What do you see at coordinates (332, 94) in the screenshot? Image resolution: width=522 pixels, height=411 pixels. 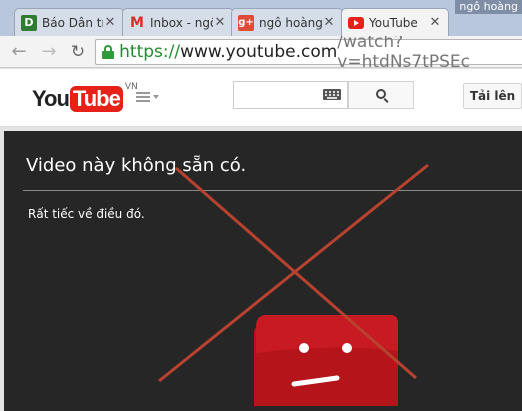 I see `keyboard-icon` at bounding box center [332, 94].